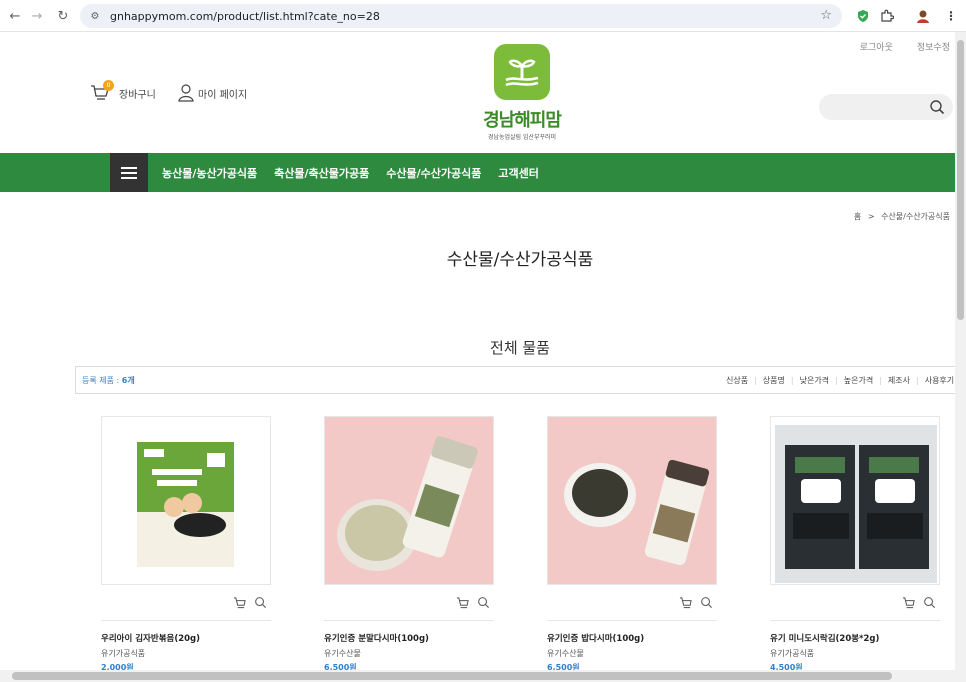 This screenshot has height=682, width=966. What do you see at coordinates (108, 85) in the screenshot?
I see `cart-count-badge: 0` at bounding box center [108, 85].